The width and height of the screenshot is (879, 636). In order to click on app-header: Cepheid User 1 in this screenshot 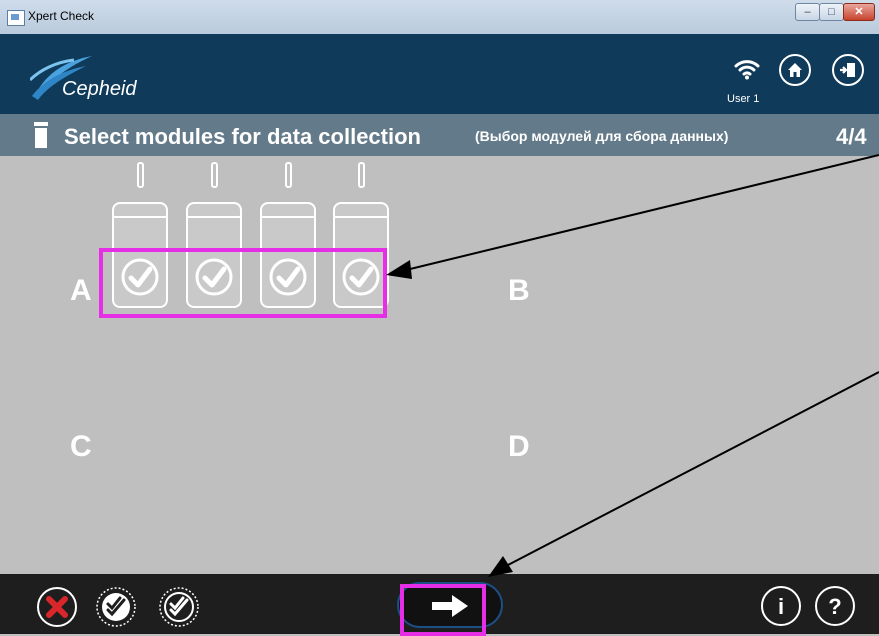, I will do `click(439, 74)`.